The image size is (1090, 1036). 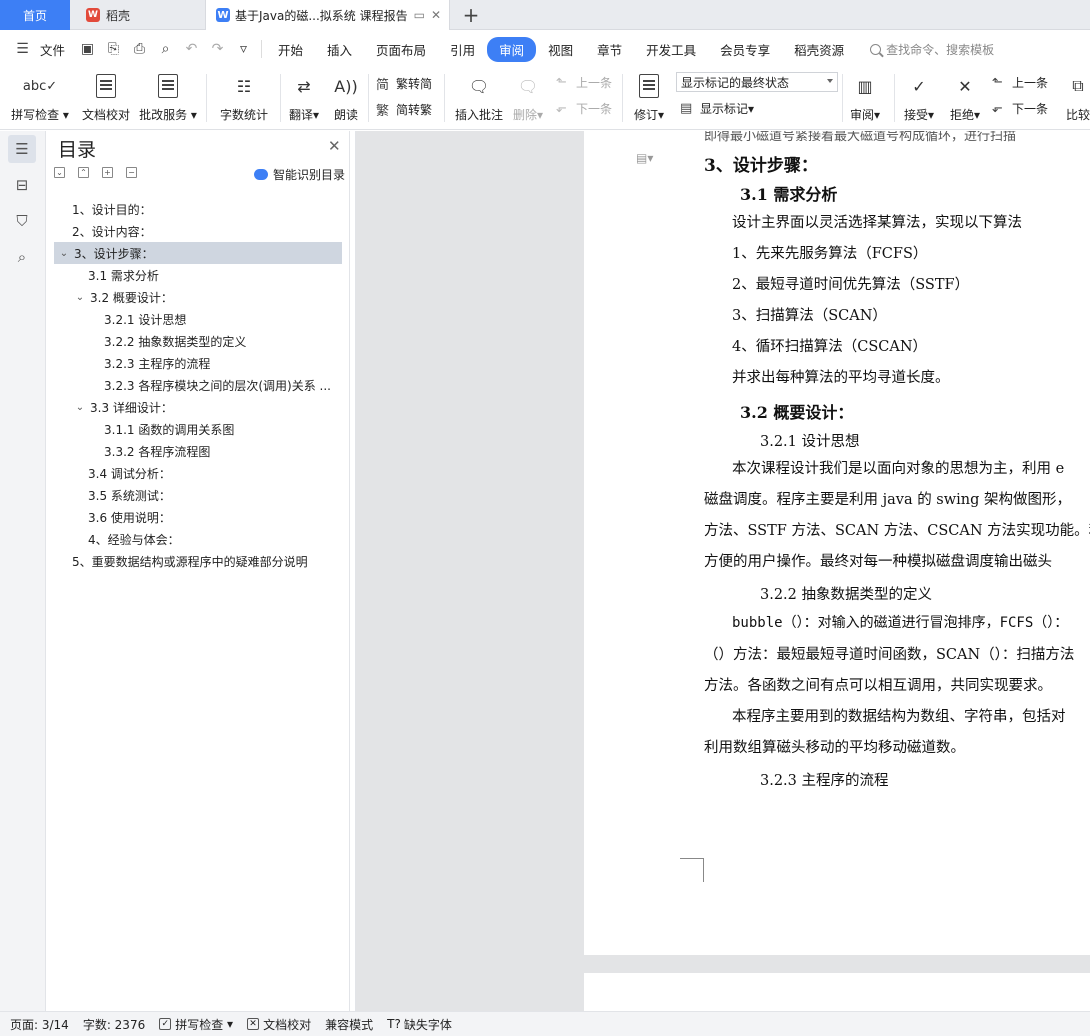 I want to click on prev-change-button: ⬑ 上一条, so click(x=1020, y=82).